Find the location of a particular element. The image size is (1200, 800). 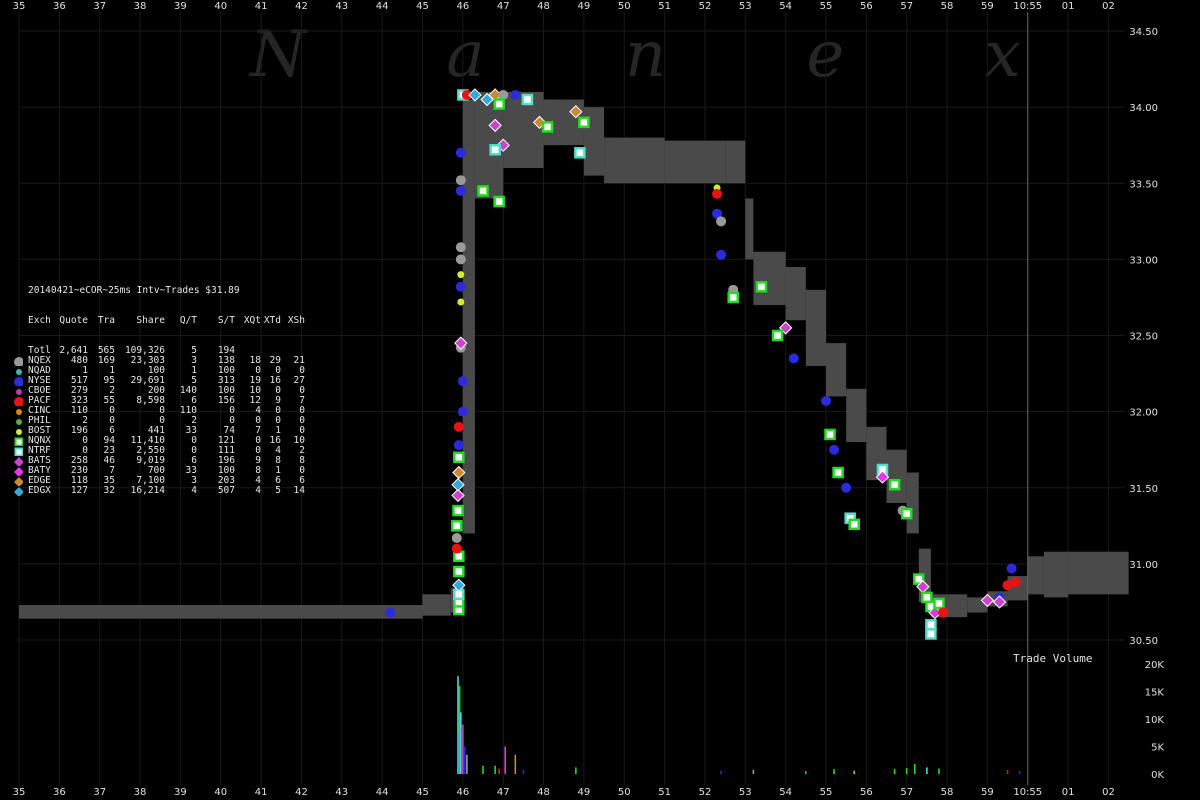

legend-marker-edge is located at coordinates (18, 481).